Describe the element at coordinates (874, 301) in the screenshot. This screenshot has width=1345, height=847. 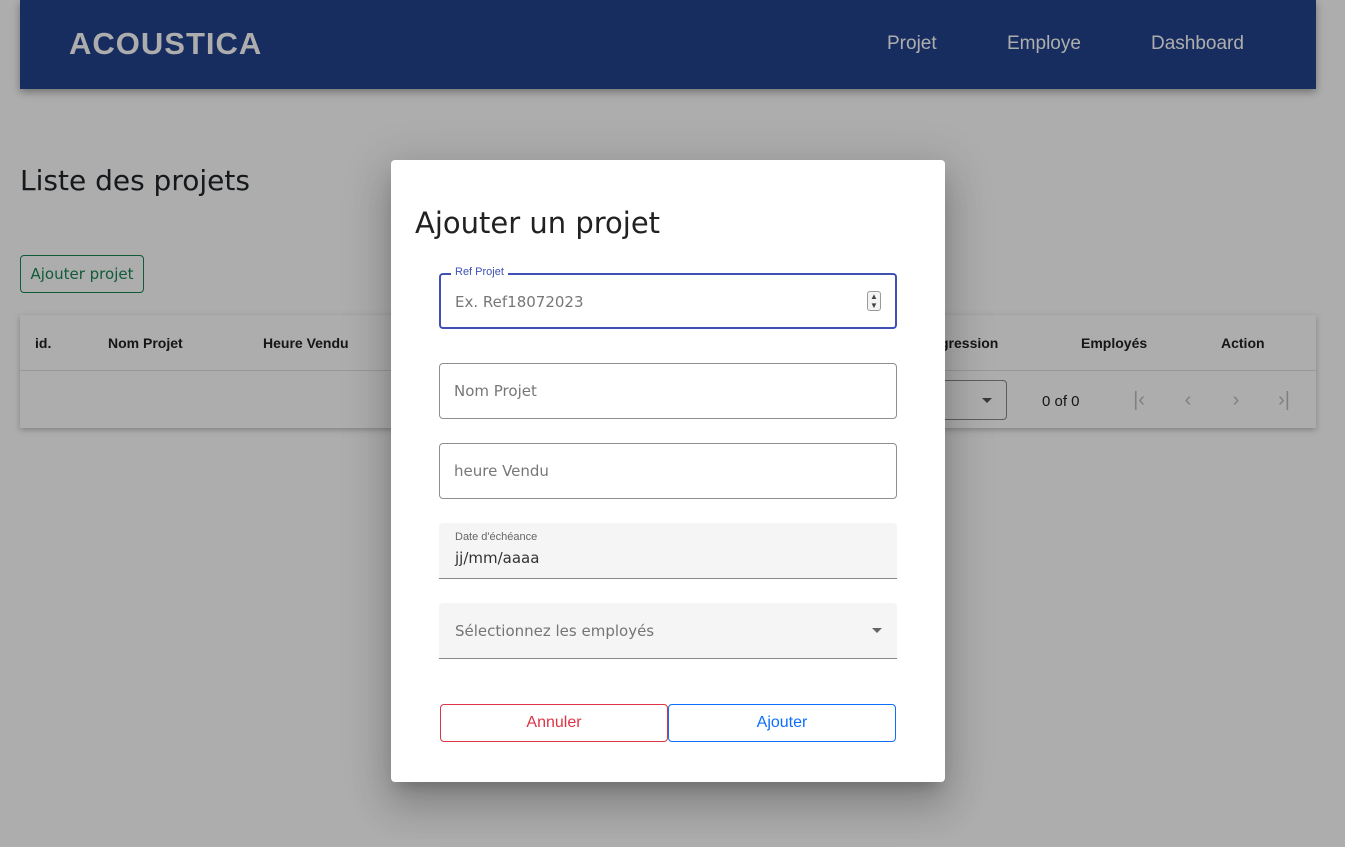
I see `number-spinner-icon: ▲ ▼` at that location.